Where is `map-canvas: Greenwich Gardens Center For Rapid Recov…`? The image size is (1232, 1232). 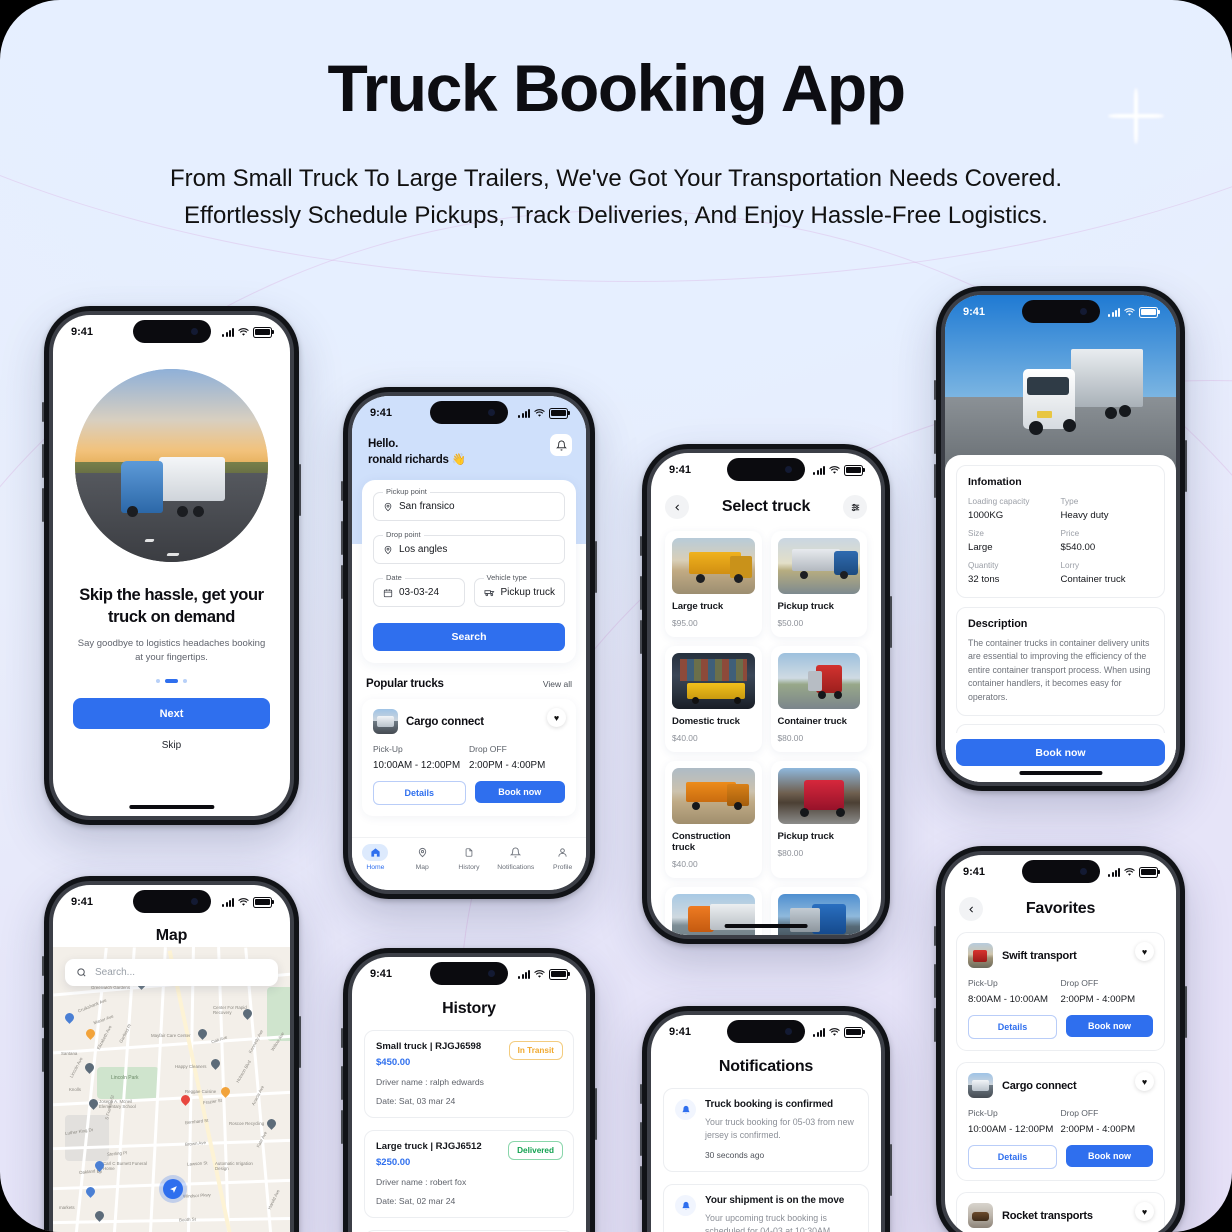
map-canvas: Greenwich Gardens Center For Rapid Recov… is located at coordinates (171, 1089).